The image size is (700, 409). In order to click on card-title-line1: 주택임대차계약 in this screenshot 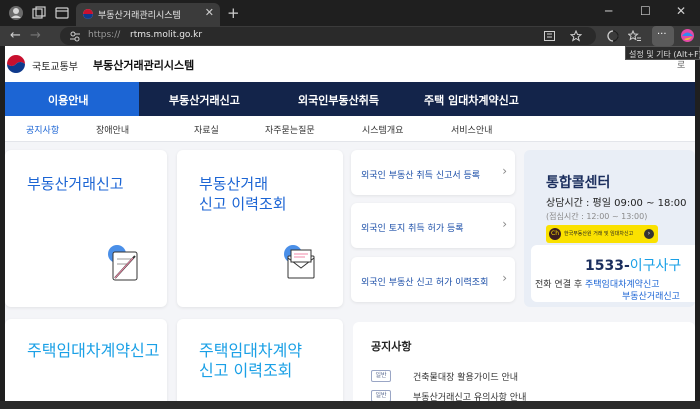, I will do `click(251, 350)`.